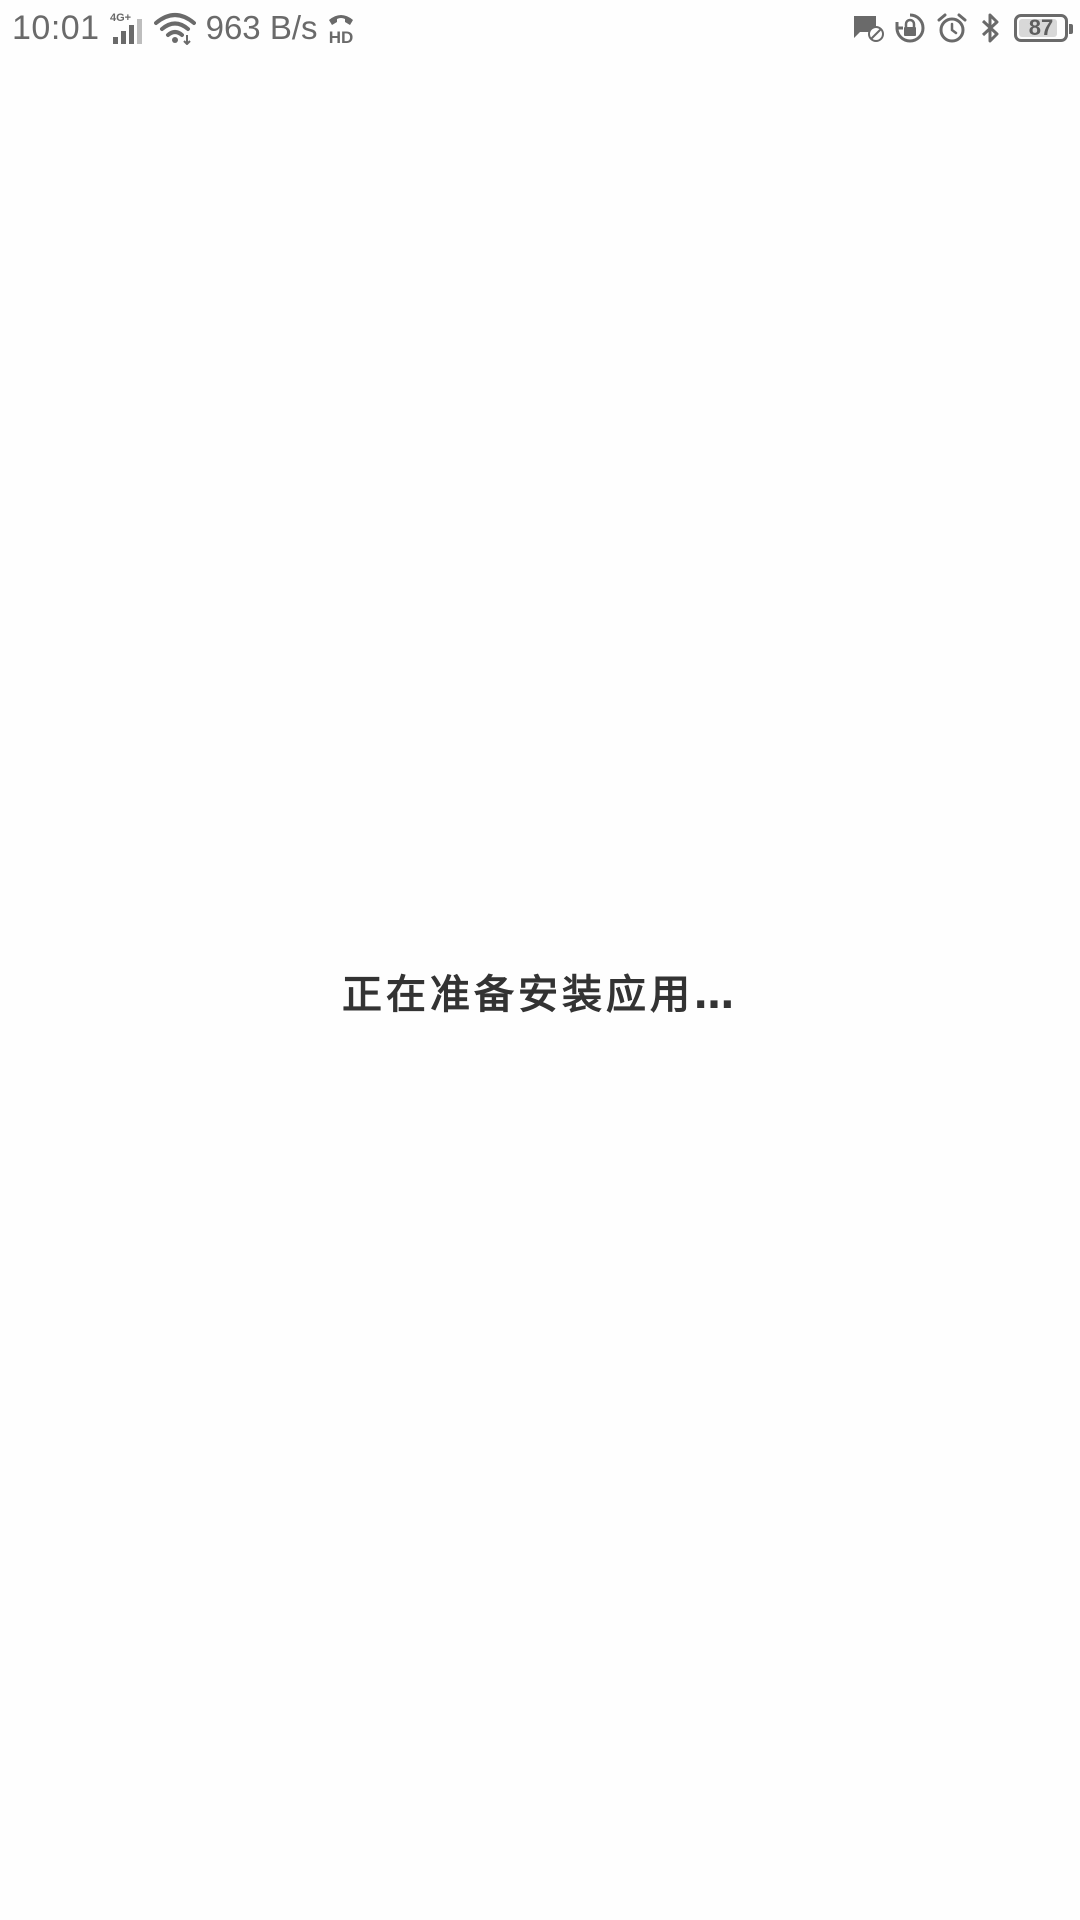  Describe the element at coordinates (56, 27) in the screenshot. I see `clock: 10:01` at that location.